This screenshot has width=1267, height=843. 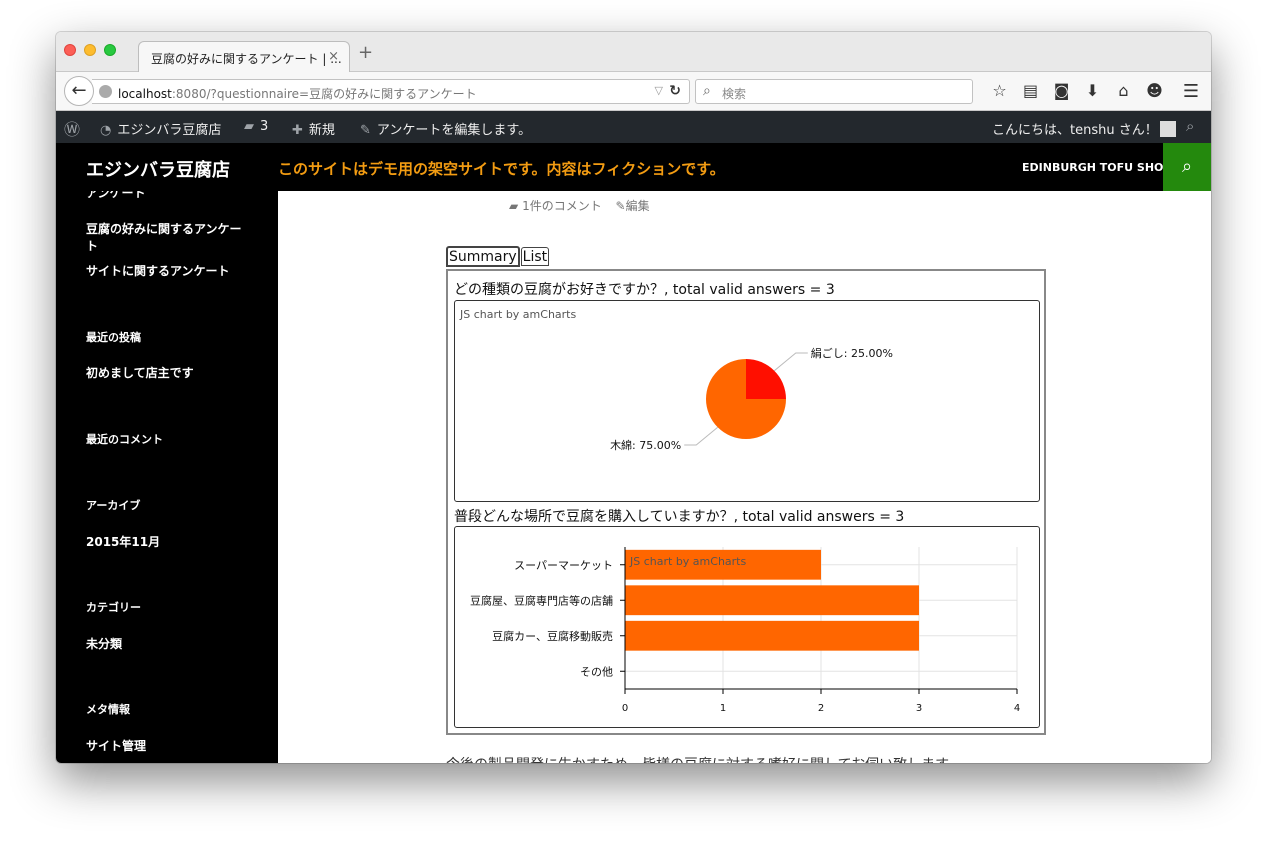 What do you see at coordinates (645, 445) in the screenshot?
I see `pie-slice-label: 木綿: 75.00%` at bounding box center [645, 445].